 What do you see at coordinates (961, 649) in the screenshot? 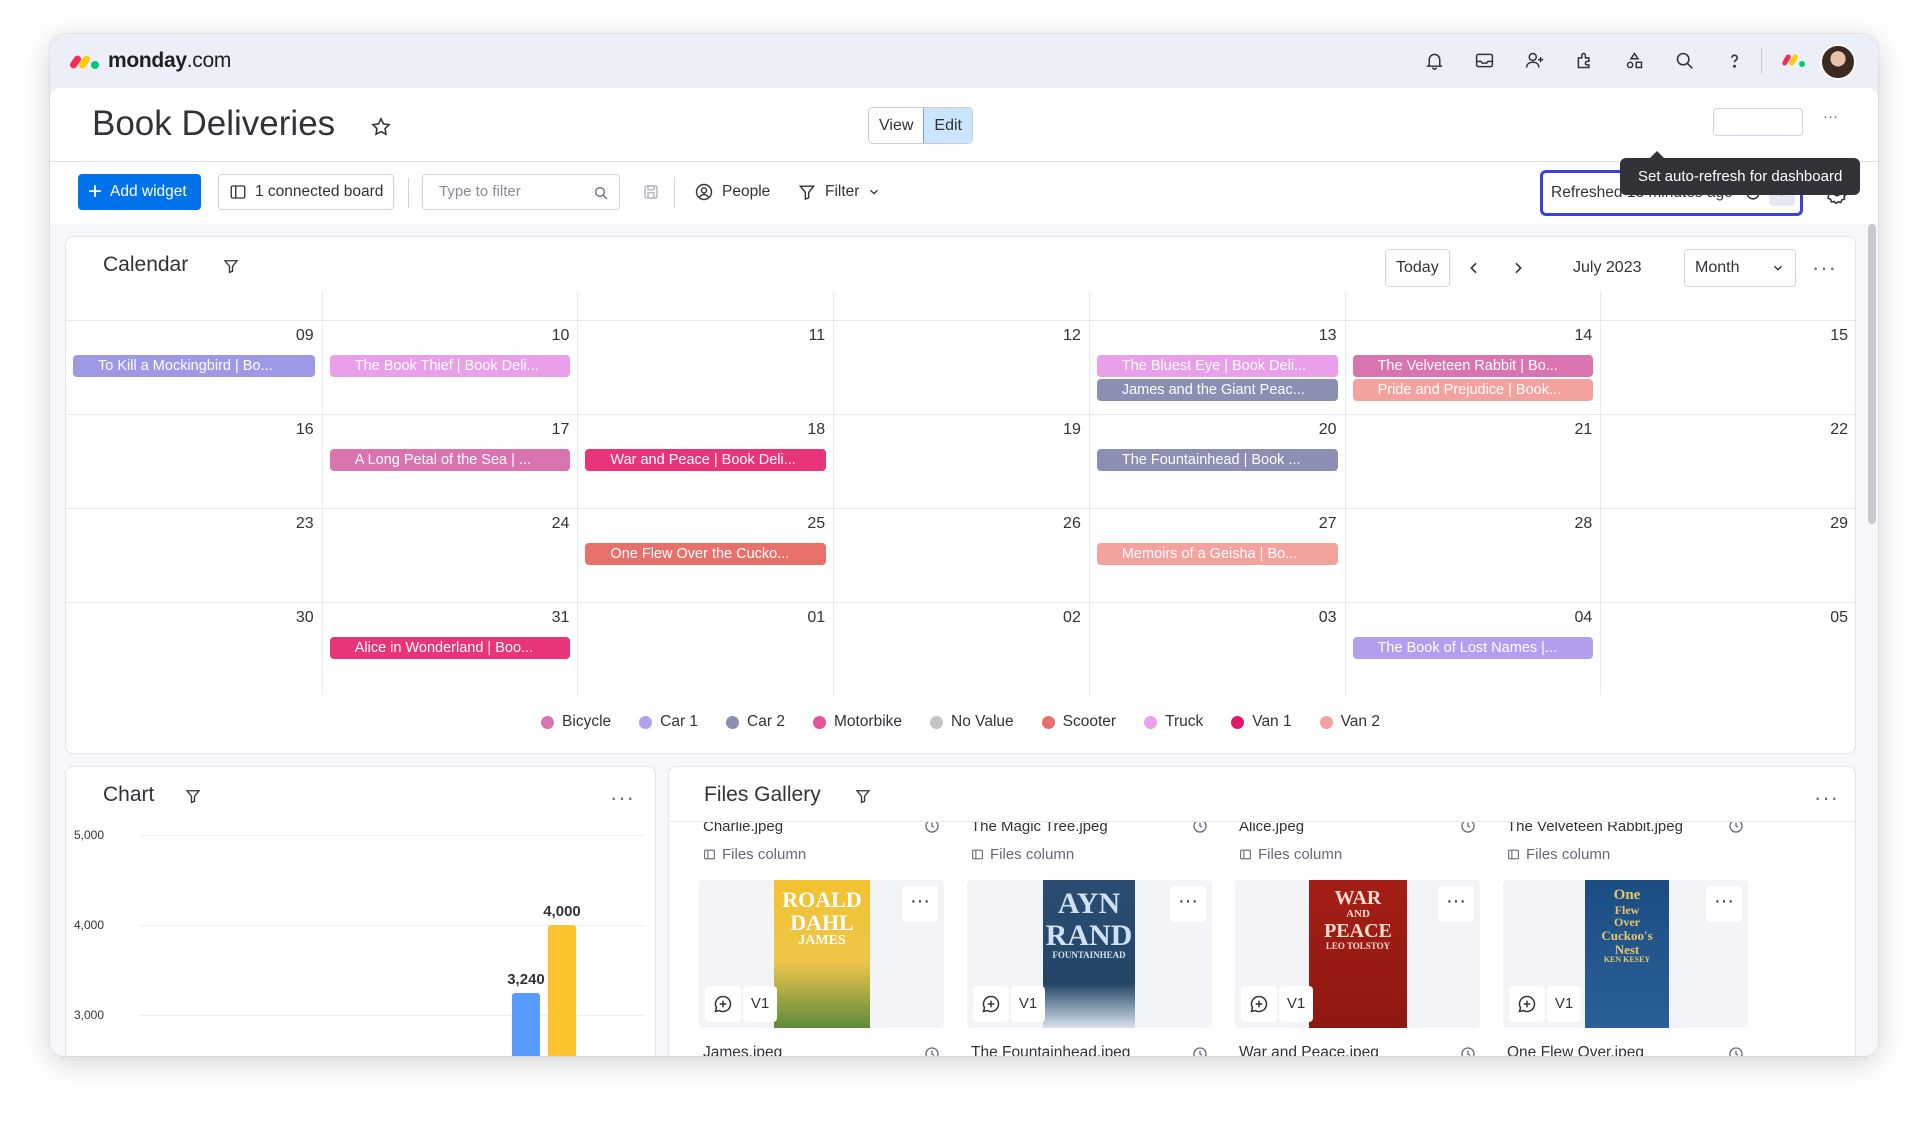
I see `calendar-day-cell: 02` at bounding box center [961, 649].